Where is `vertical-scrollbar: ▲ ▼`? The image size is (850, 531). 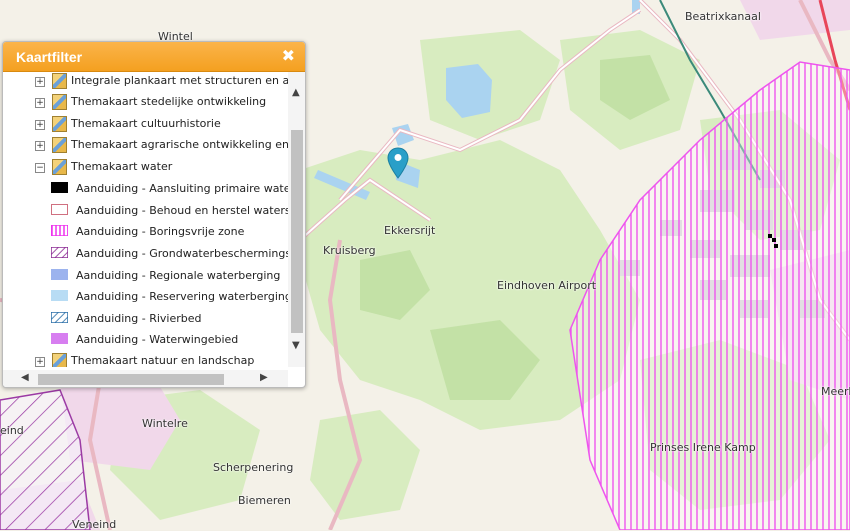 vertical-scrollbar: ▲ ▼ is located at coordinates (296, 219).